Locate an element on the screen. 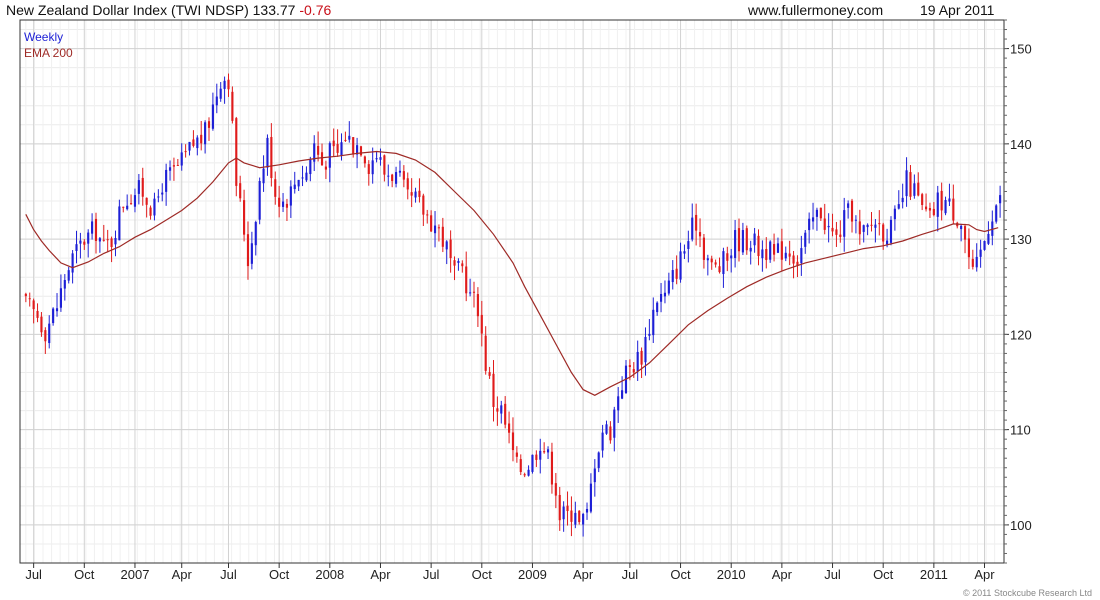 Image resolution: width=1100 pixels, height=600 pixels. legend-ema: EMA 200 is located at coordinates (48, 53).